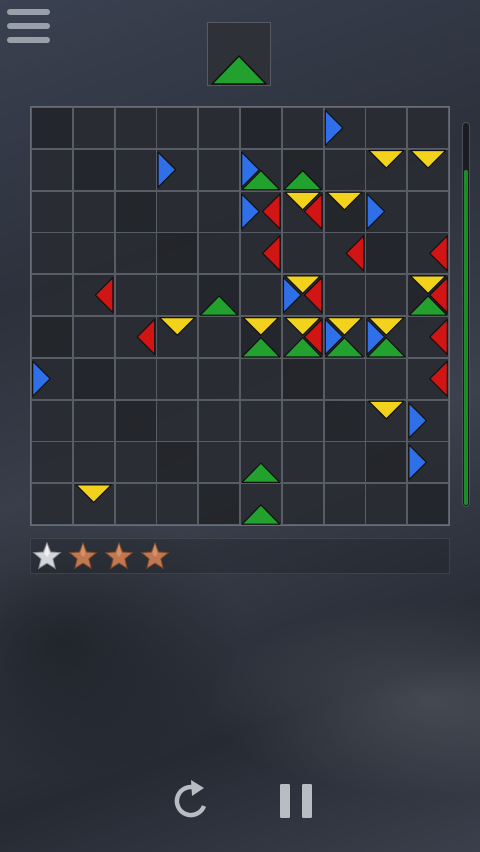  What do you see at coordinates (297, 801) in the screenshot?
I see `pause-button` at bounding box center [297, 801].